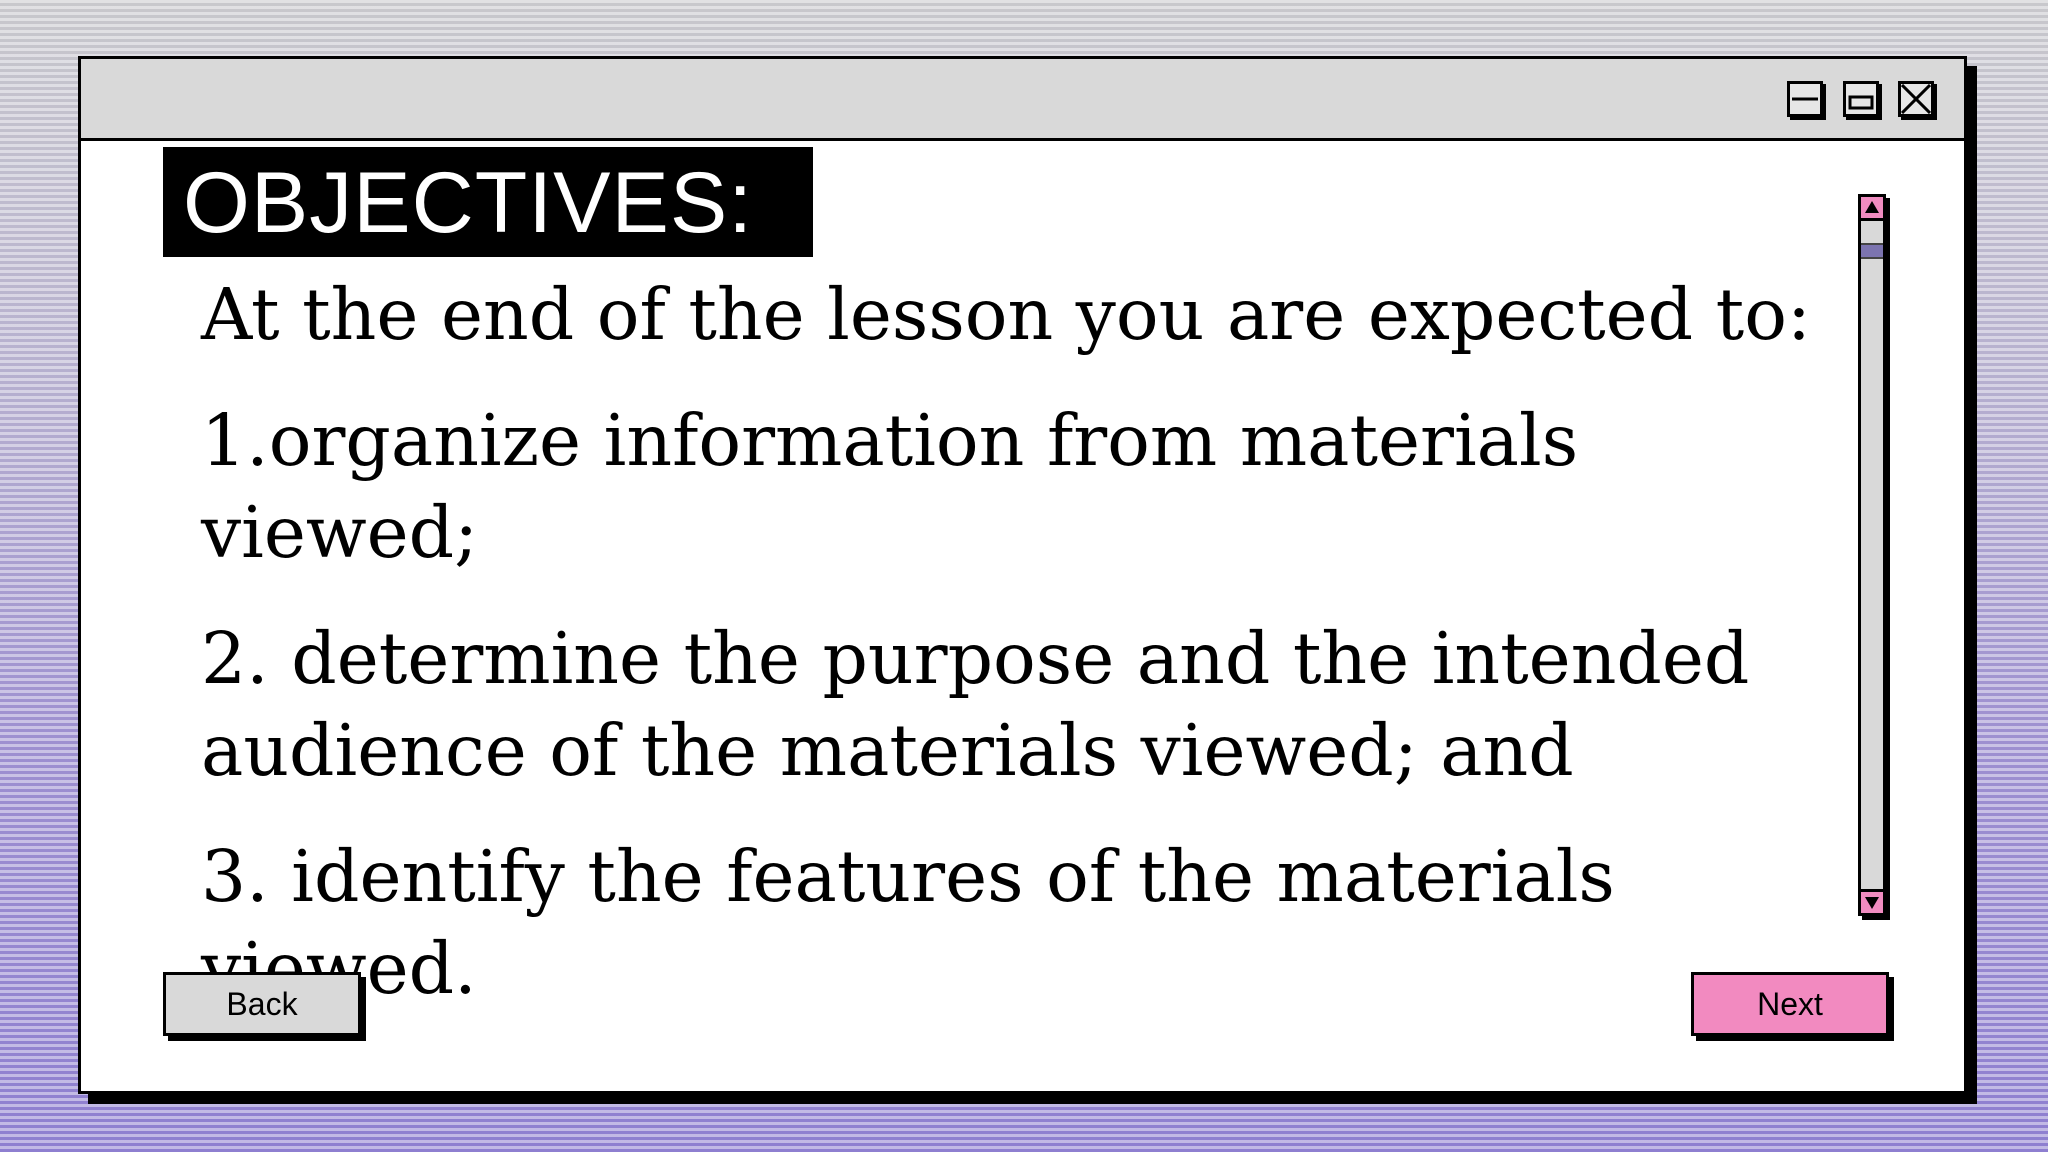  I want to click on next-button: Next, so click(1790, 1004).